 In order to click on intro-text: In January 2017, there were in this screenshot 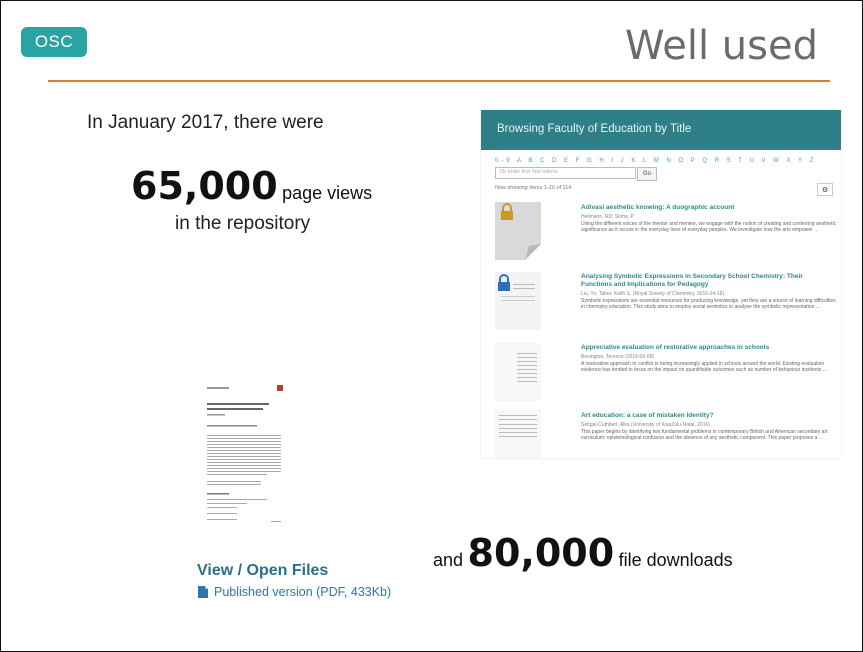, I will do `click(205, 122)`.